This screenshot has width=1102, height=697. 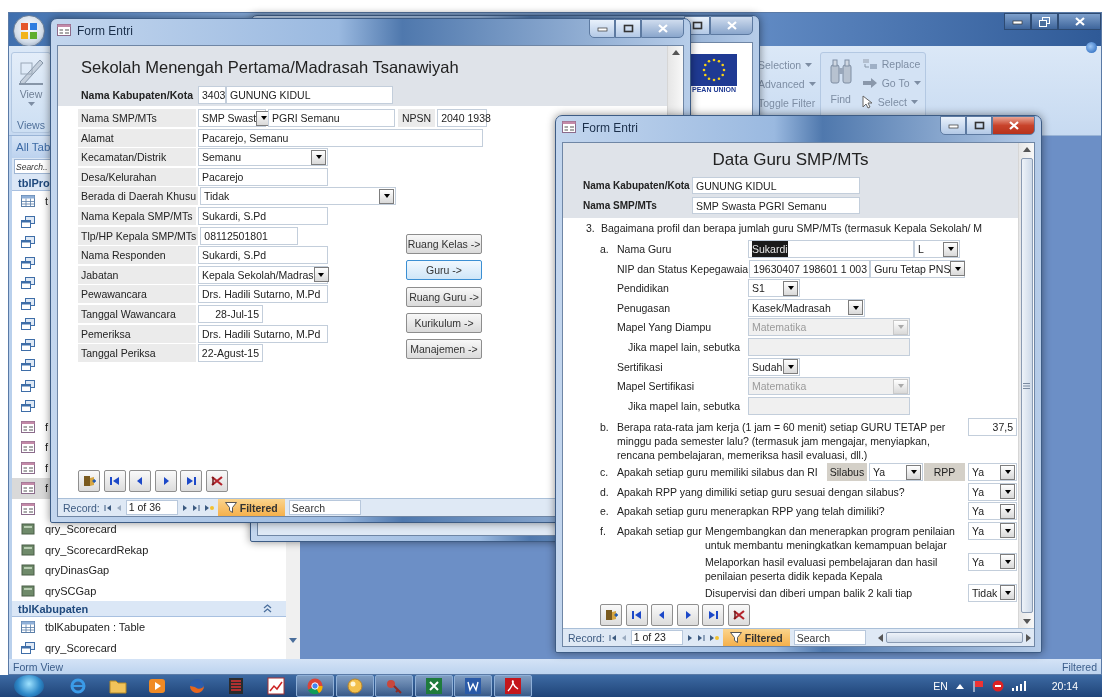 What do you see at coordinates (230, 313) in the screenshot?
I see `text-field: 28-Jul-15` at bounding box center [230, 313].